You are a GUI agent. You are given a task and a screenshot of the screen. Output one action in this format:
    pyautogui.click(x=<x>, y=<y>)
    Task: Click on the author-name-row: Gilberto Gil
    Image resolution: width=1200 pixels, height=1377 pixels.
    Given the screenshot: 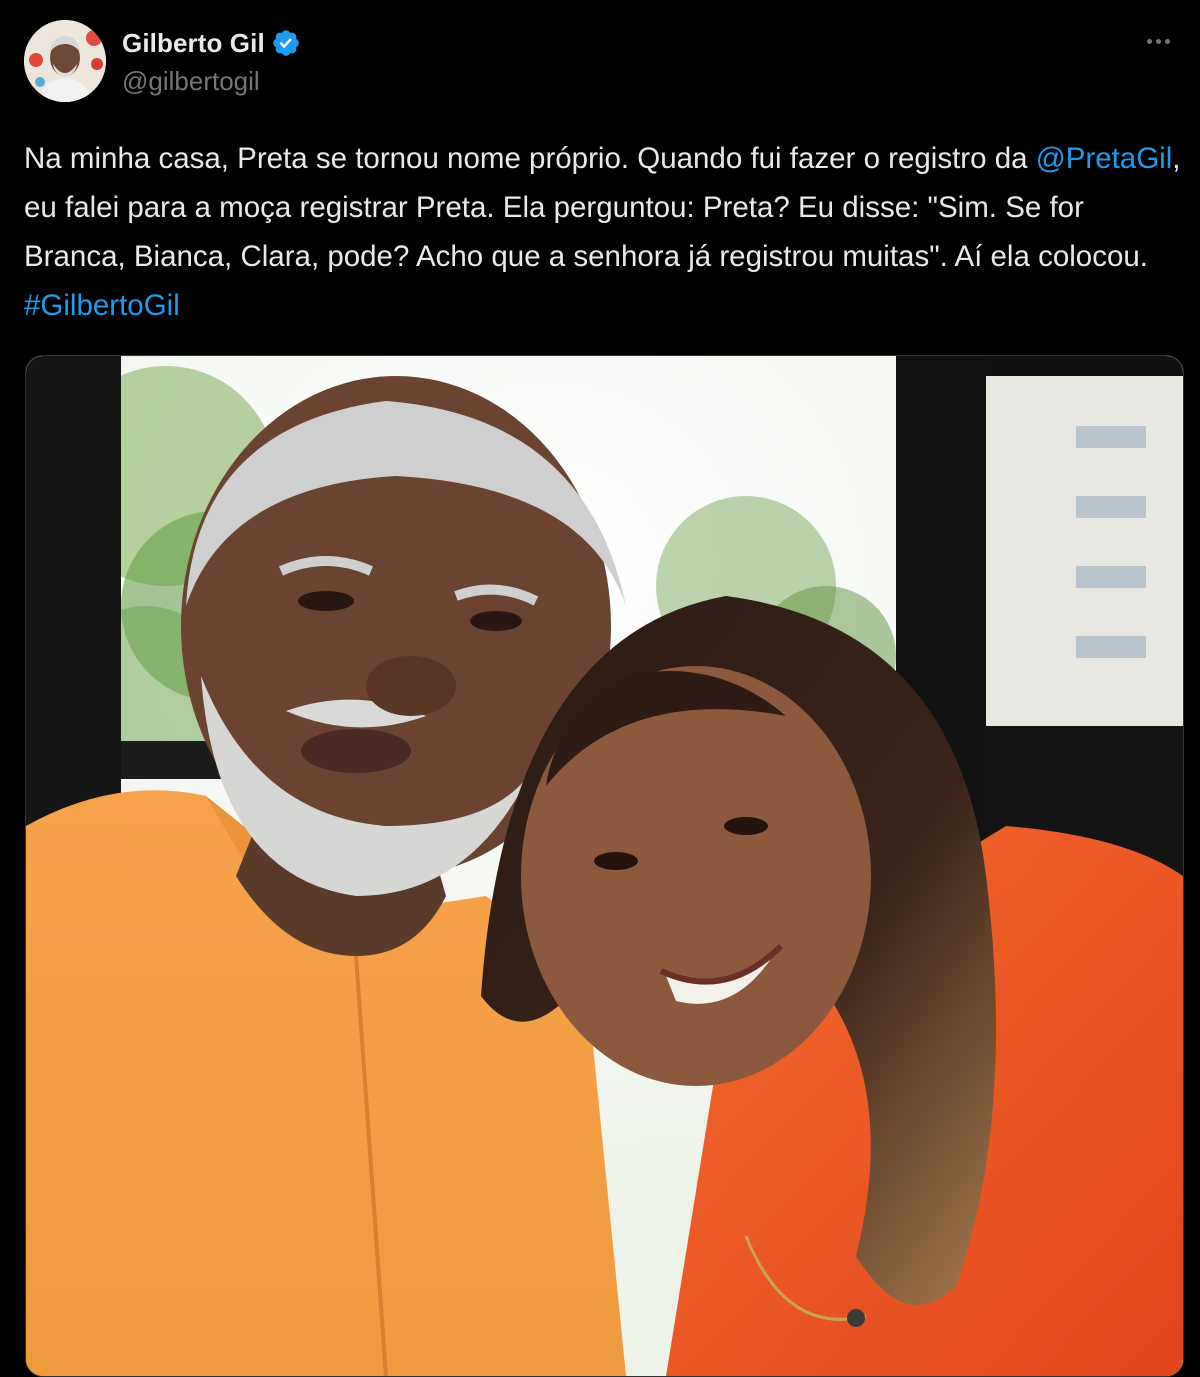 What is the action you would take?
    pyautogui.click(x=211, y=43)
    